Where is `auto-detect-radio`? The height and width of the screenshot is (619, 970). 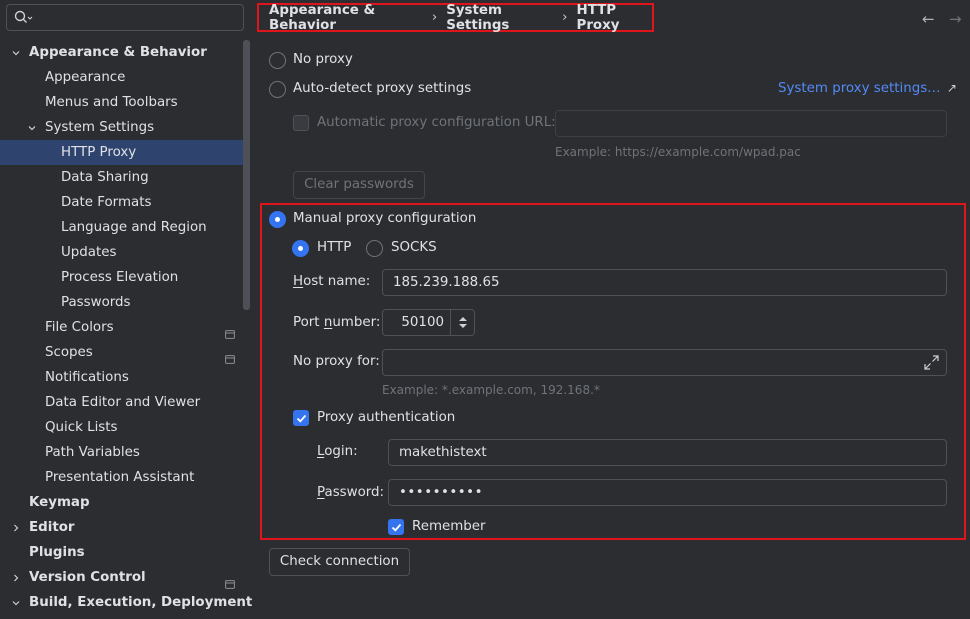
auto-detect-radio is located at coordinates (277, 89).